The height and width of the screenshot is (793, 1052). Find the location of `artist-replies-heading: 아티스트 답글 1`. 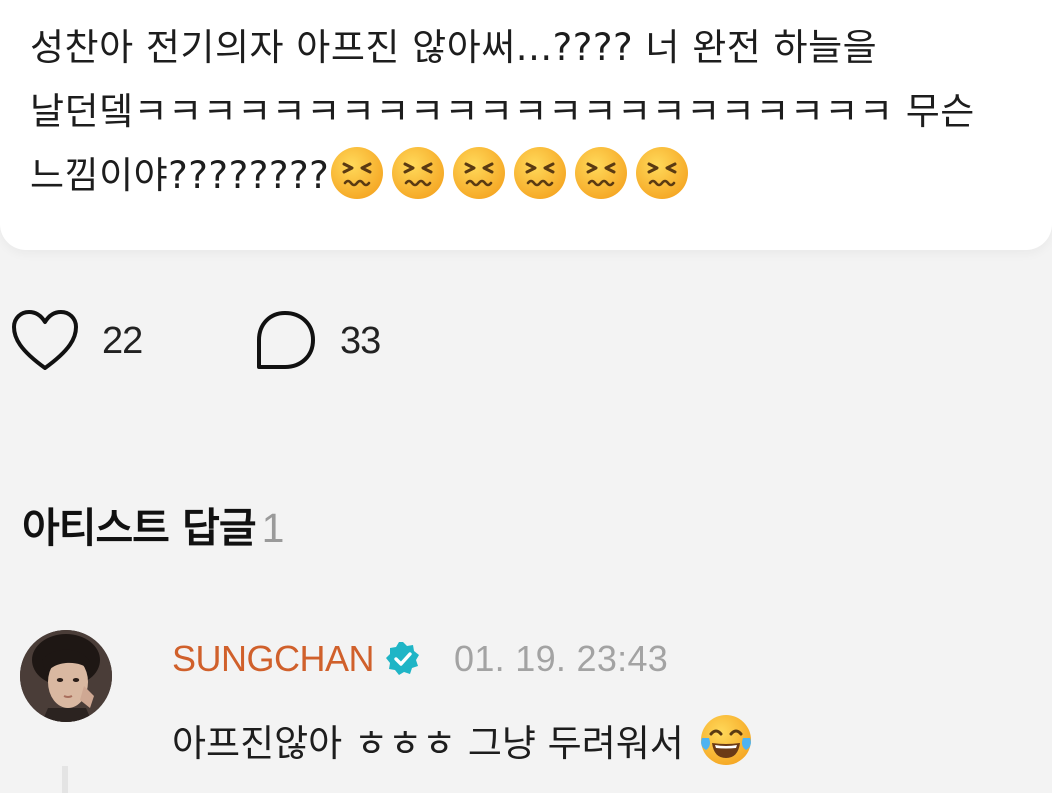

artist-replies-heading: 아티스트 답글 1 is located at coordinates (153, 524).